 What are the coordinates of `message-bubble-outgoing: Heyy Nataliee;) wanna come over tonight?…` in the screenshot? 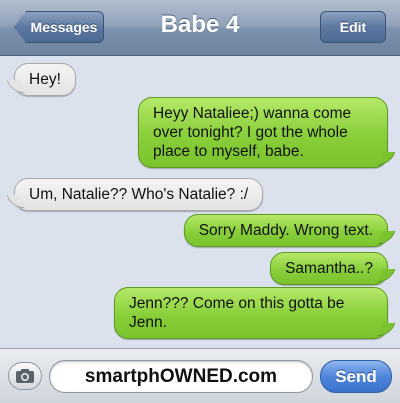 It's located at (263, 132).